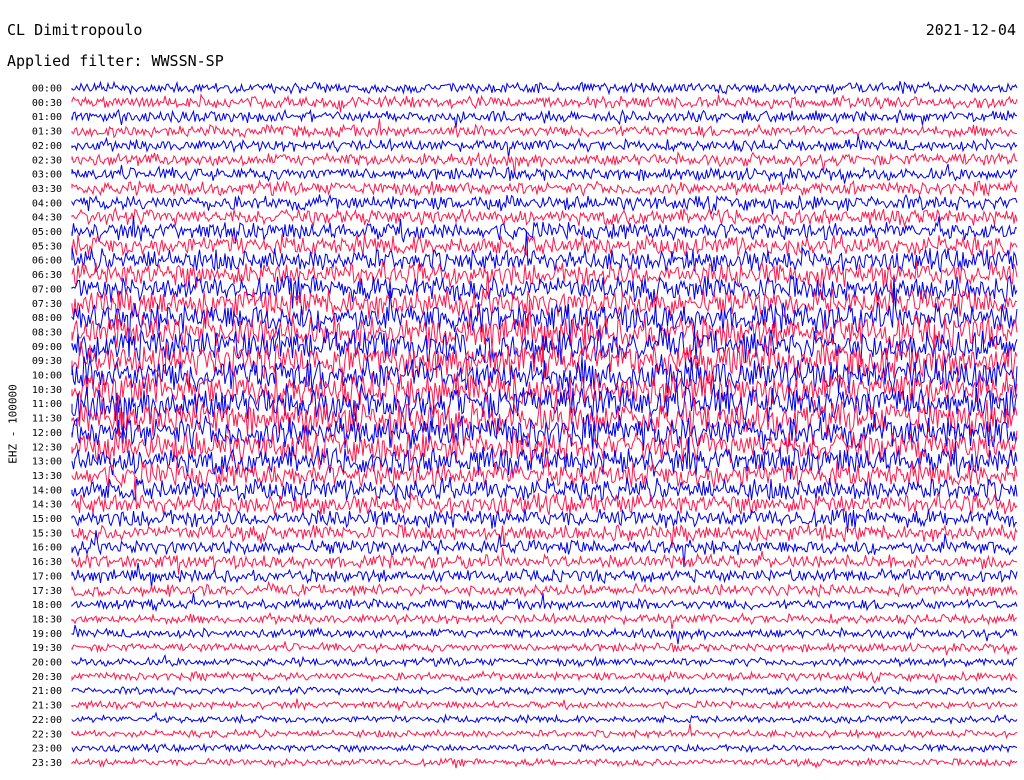  I want to click on row-time-label: 15:30, so click(47, 533).